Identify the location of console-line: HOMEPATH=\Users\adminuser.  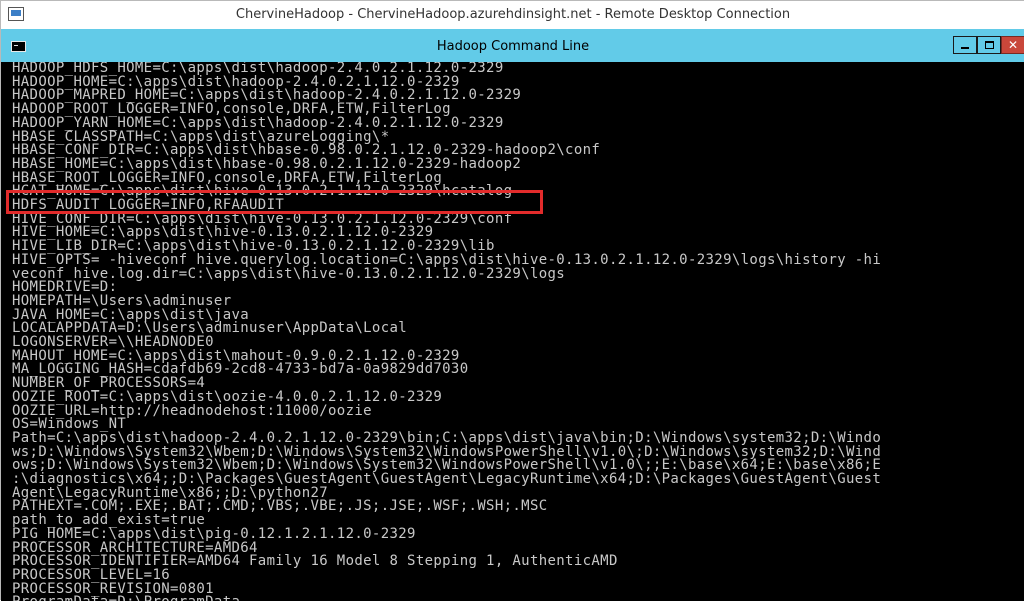
(122, 301).